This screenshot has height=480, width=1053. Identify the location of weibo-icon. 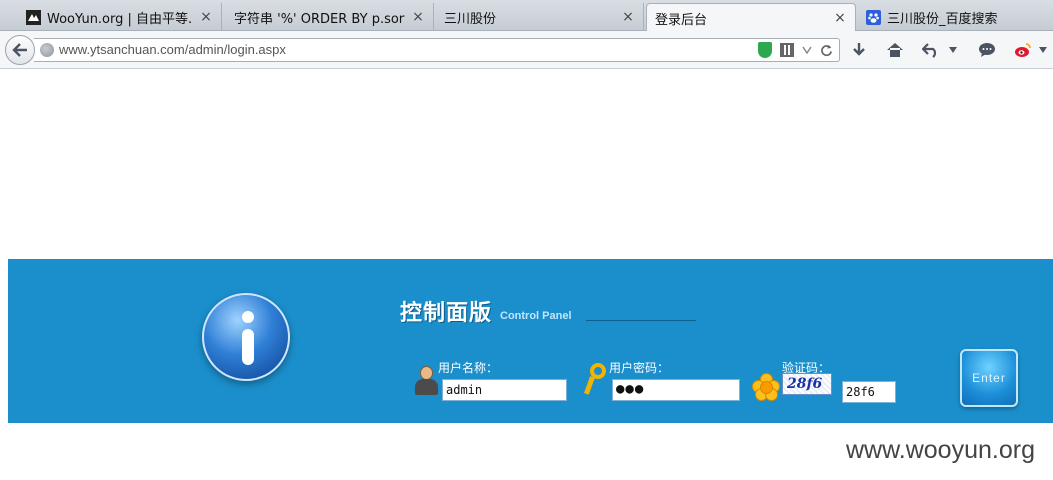
(1023, 50).